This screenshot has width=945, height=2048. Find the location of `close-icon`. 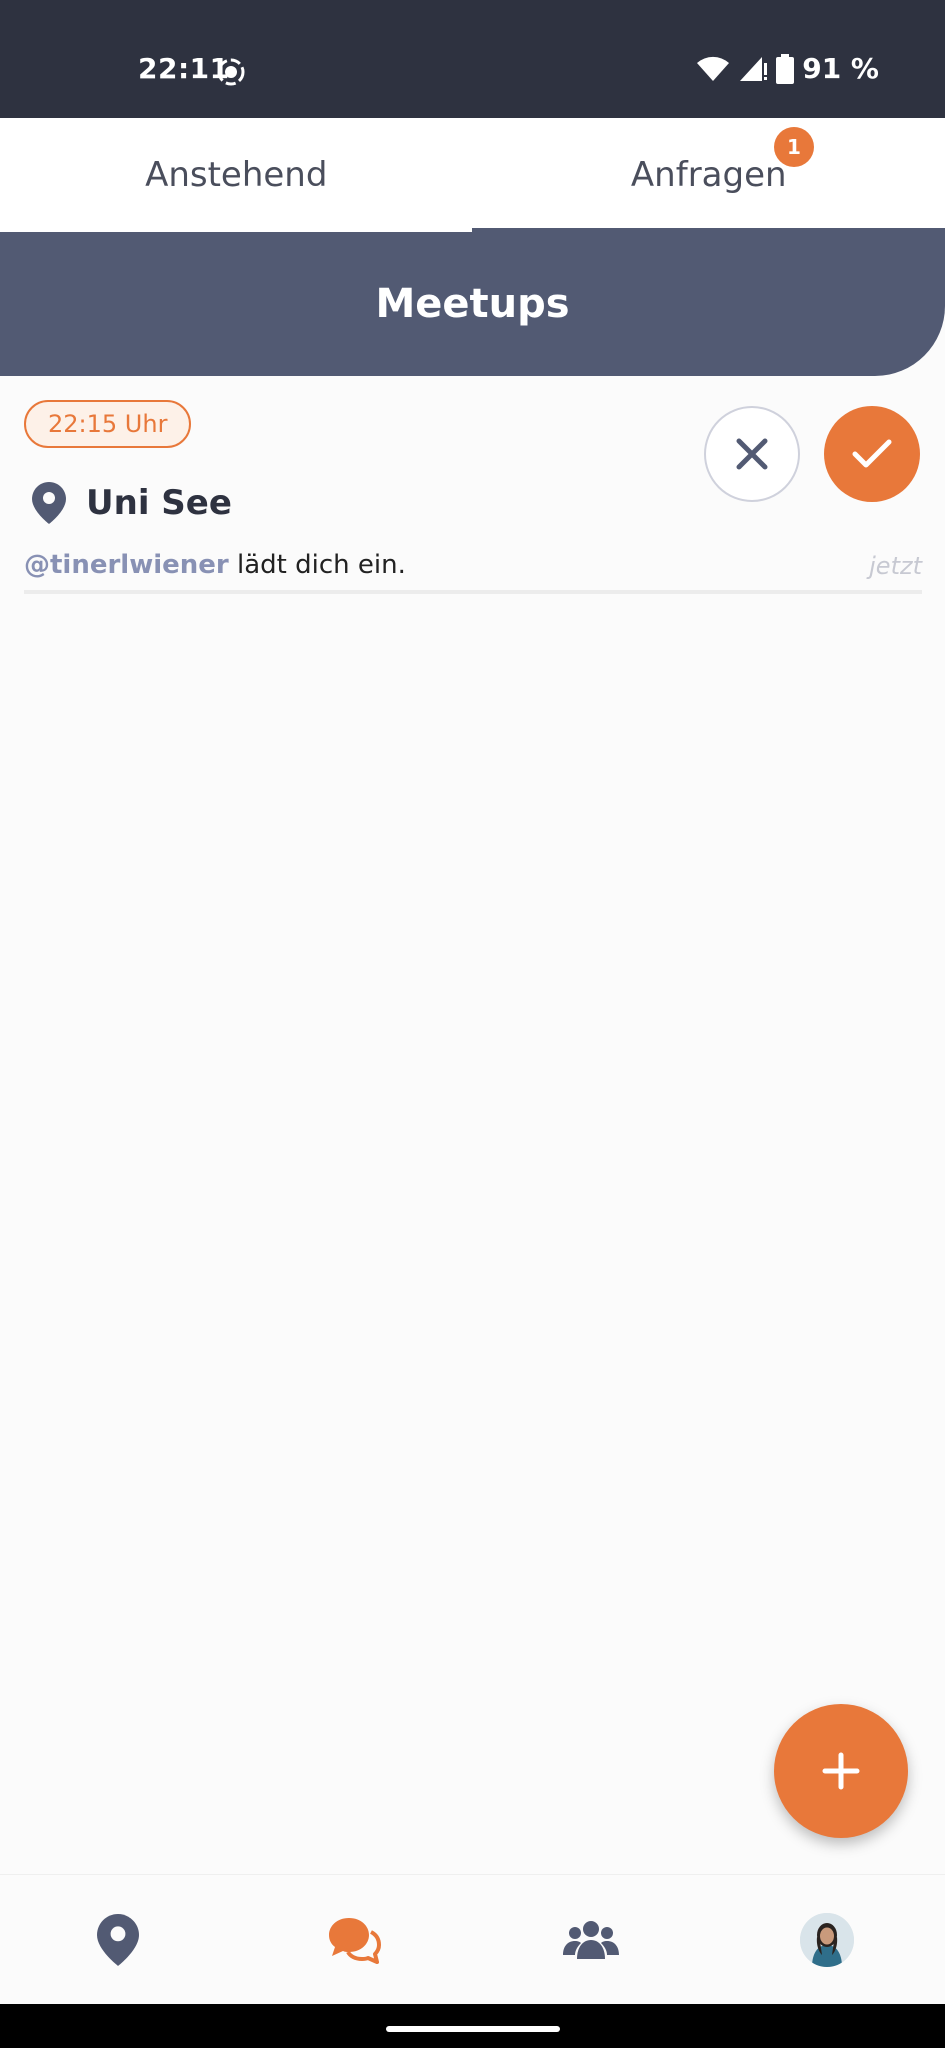

close-icon is located at coordinates (752, 454).